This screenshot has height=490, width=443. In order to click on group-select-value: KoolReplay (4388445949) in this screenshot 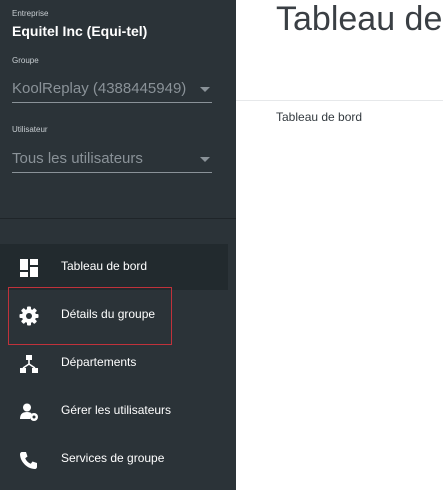, I will do `click(99, 88)`.